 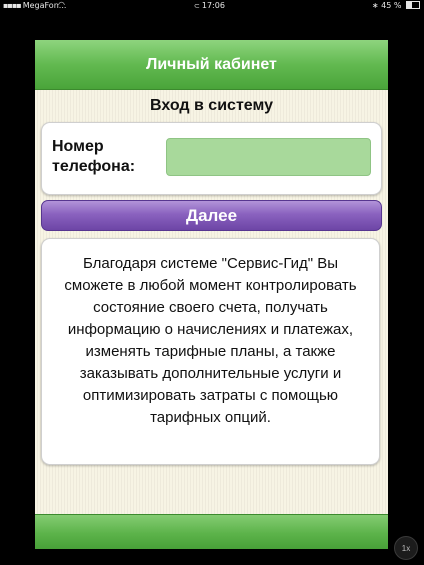 What do you see at coordinates (406, 548) in the screenshot?
I see `zoom-button: 1x` at bounding box center [406, 548].